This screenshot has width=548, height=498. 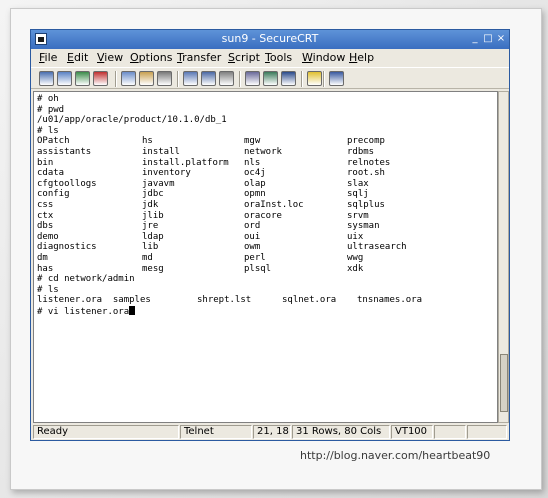 What do you see at coordinates (503, 257) in the screenshot?
I see `terminal-scrollbar` at bounding box center [503, 257].